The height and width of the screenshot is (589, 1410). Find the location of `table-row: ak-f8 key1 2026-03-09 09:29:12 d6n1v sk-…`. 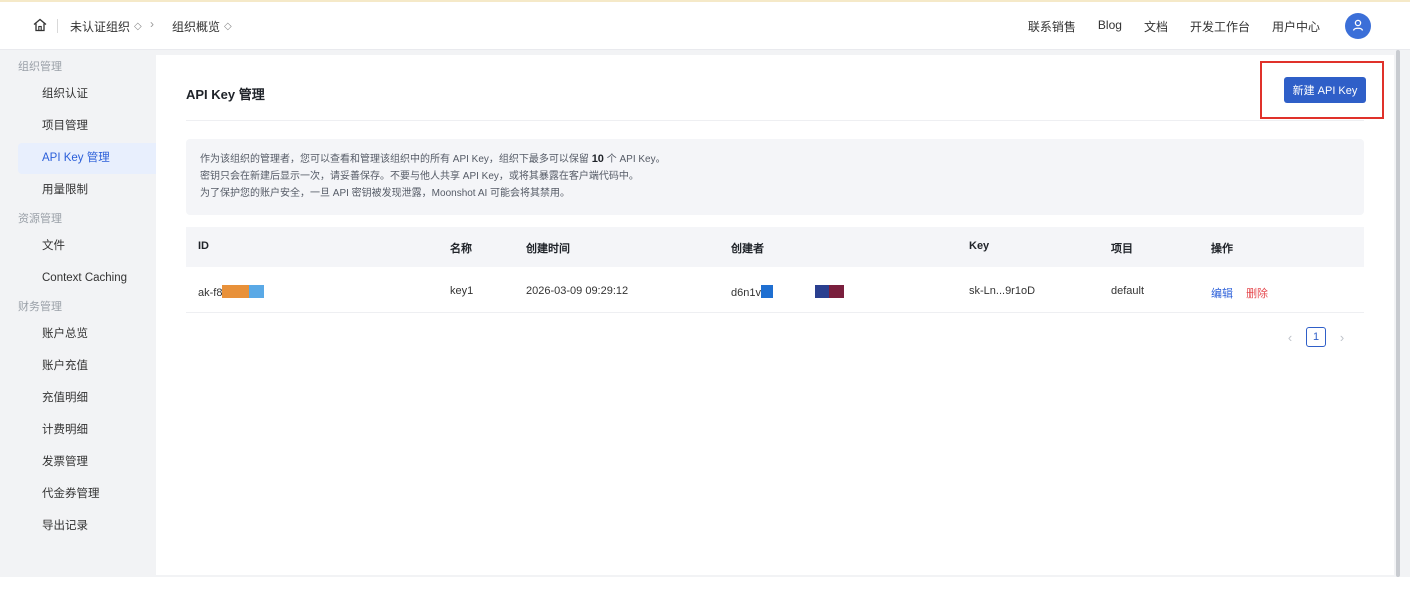

table-row: ak-f8 key1 2026-03-09 09:29:12 d6n1v sk-… is located at coordinates (775, 293).